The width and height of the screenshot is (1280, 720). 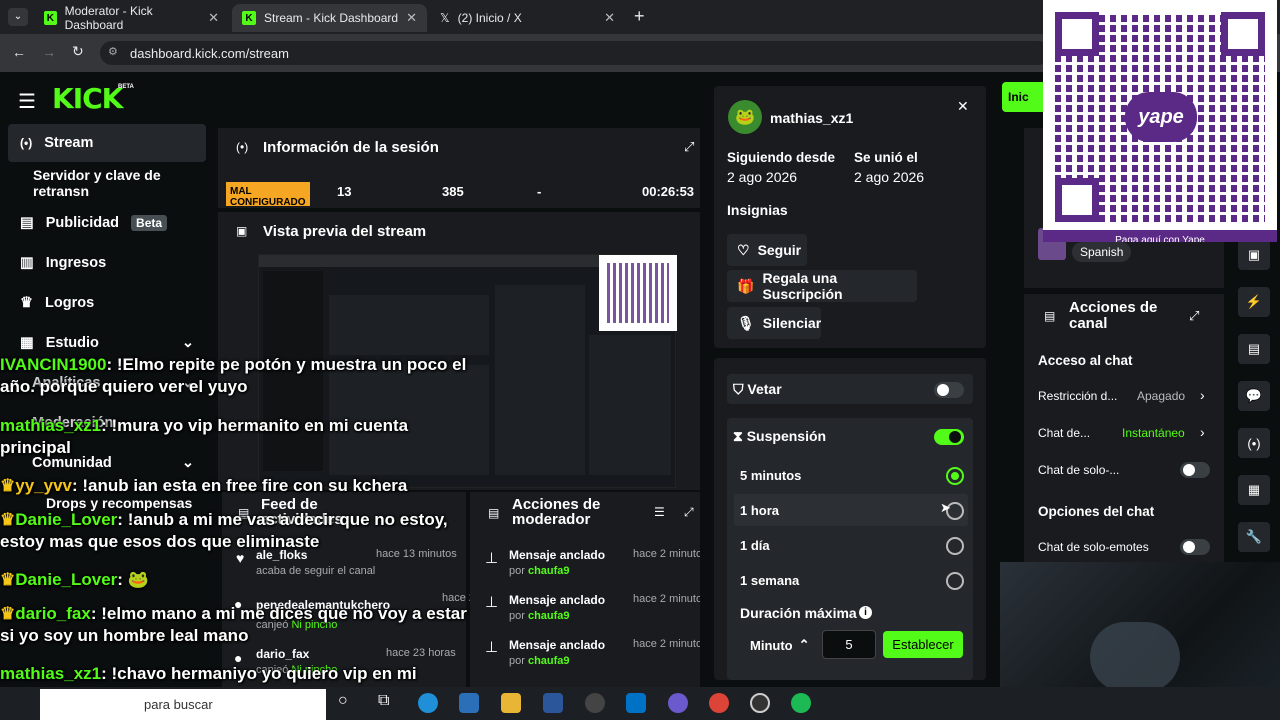 What do you see at coordinates (383, 701) in the screenshot?
I see `task-view-icon: ⧉` at bounding box center [383, 701].